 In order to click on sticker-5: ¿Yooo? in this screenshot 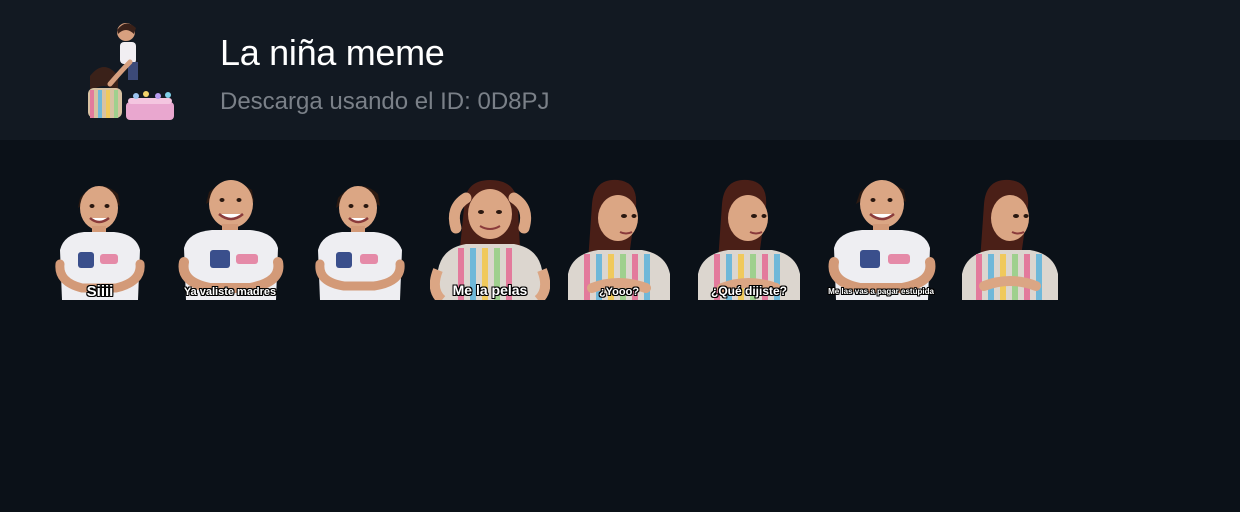, I will do `click(619, 239)`.